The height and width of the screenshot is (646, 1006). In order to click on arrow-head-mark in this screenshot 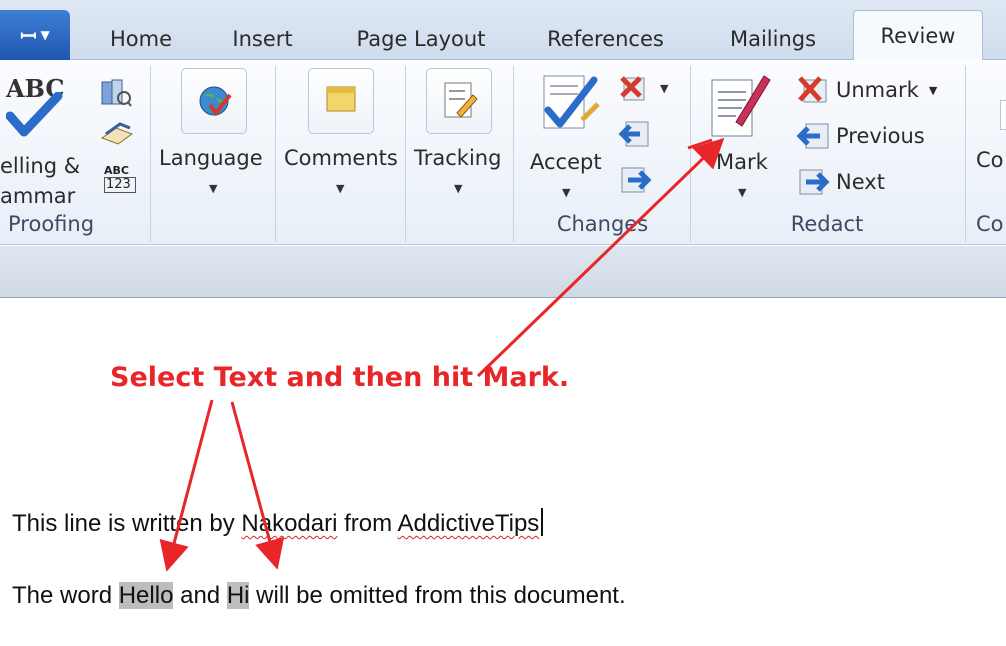, I will do `click(700, 144)`.